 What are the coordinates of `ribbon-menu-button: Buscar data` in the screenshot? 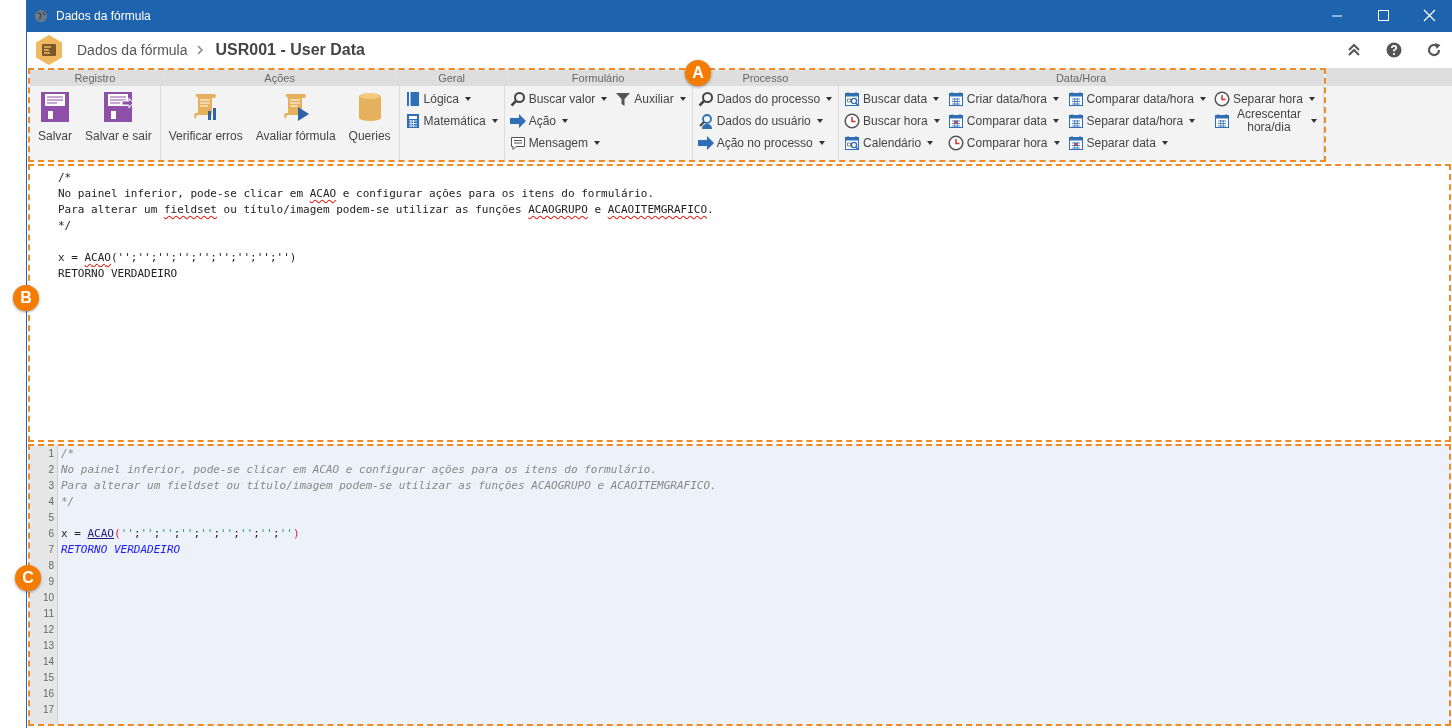 It's located at (892, 99).